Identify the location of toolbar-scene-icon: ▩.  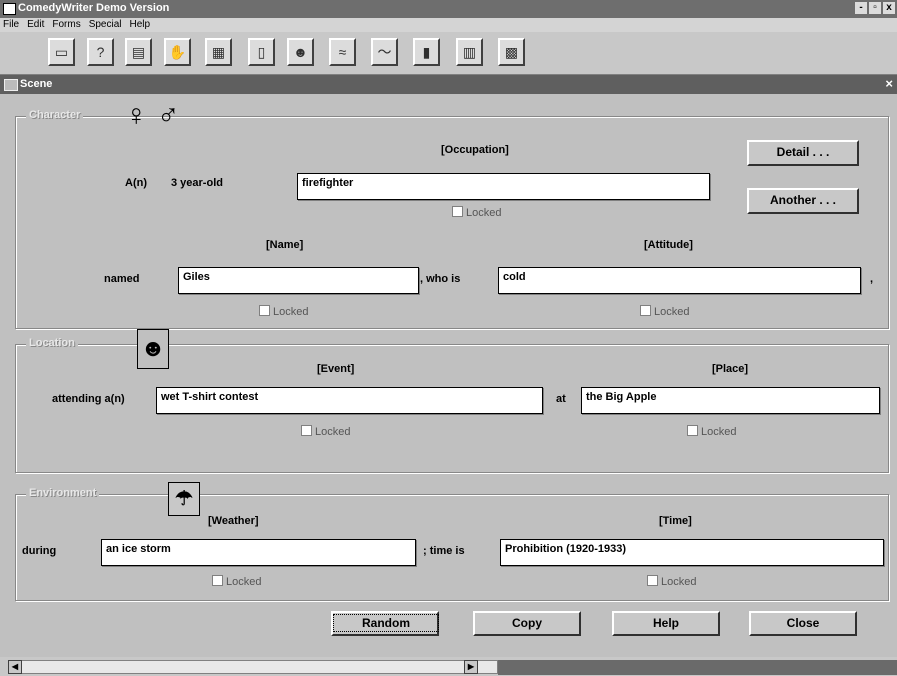
(511, 52).